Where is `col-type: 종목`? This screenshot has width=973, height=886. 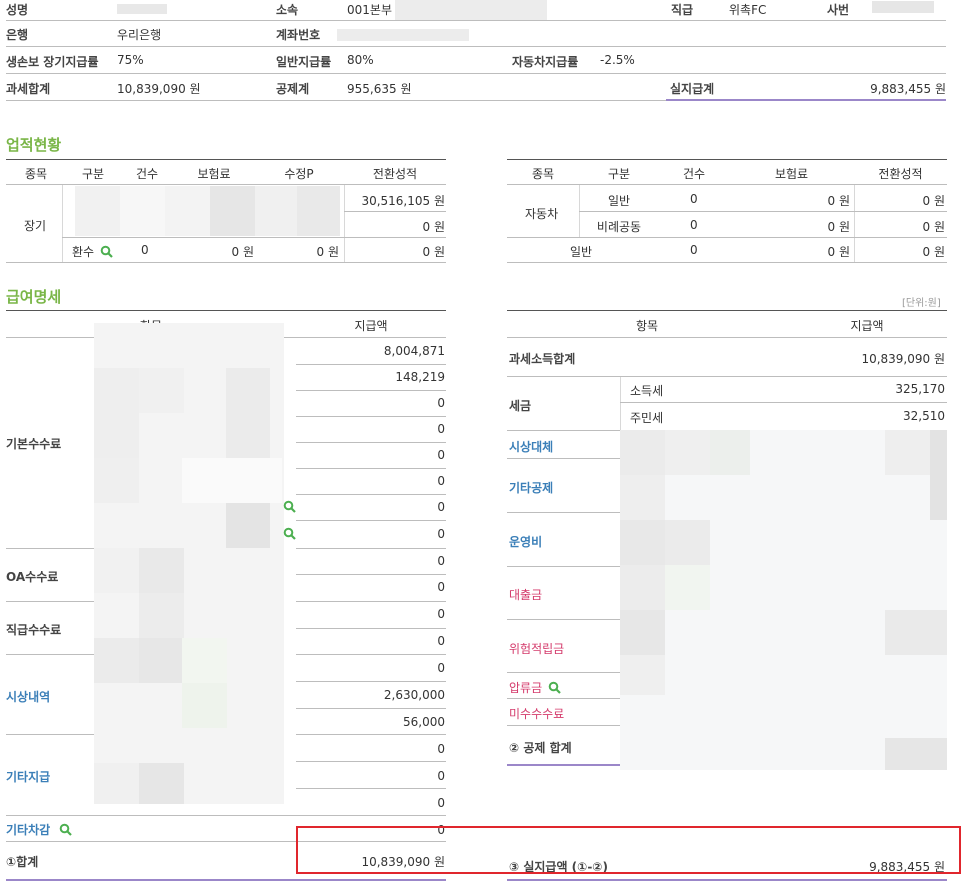 col-type: 종목 is located at coordinates (543, 174).